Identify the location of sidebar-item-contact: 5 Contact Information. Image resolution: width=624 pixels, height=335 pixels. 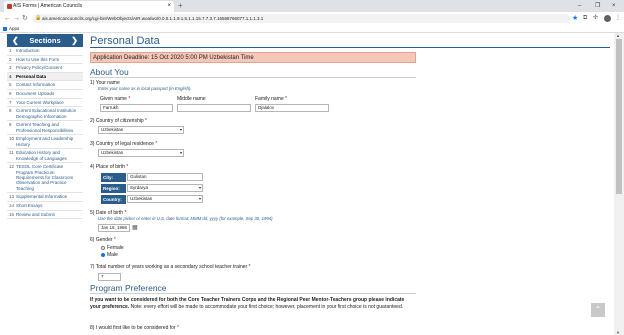
(45, 85).